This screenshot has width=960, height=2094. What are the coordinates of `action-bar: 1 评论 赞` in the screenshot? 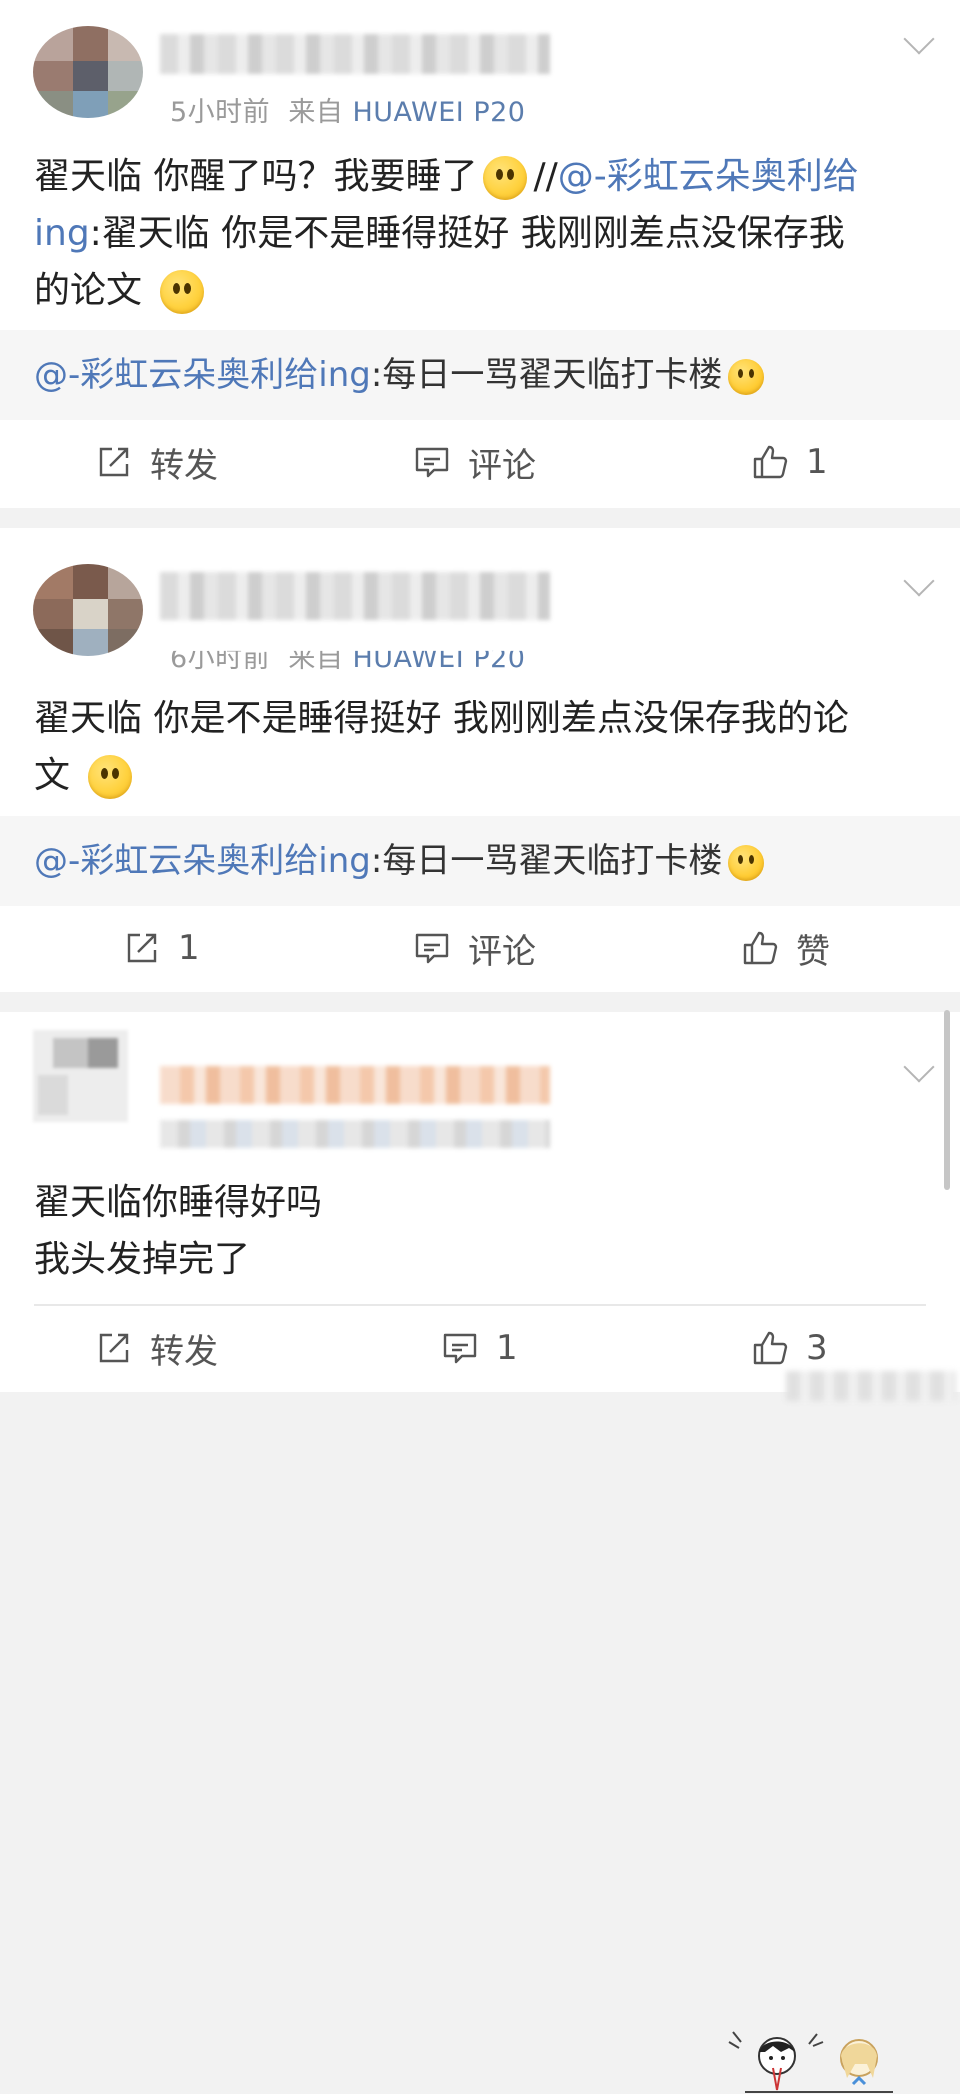 It's located at (480, 948).